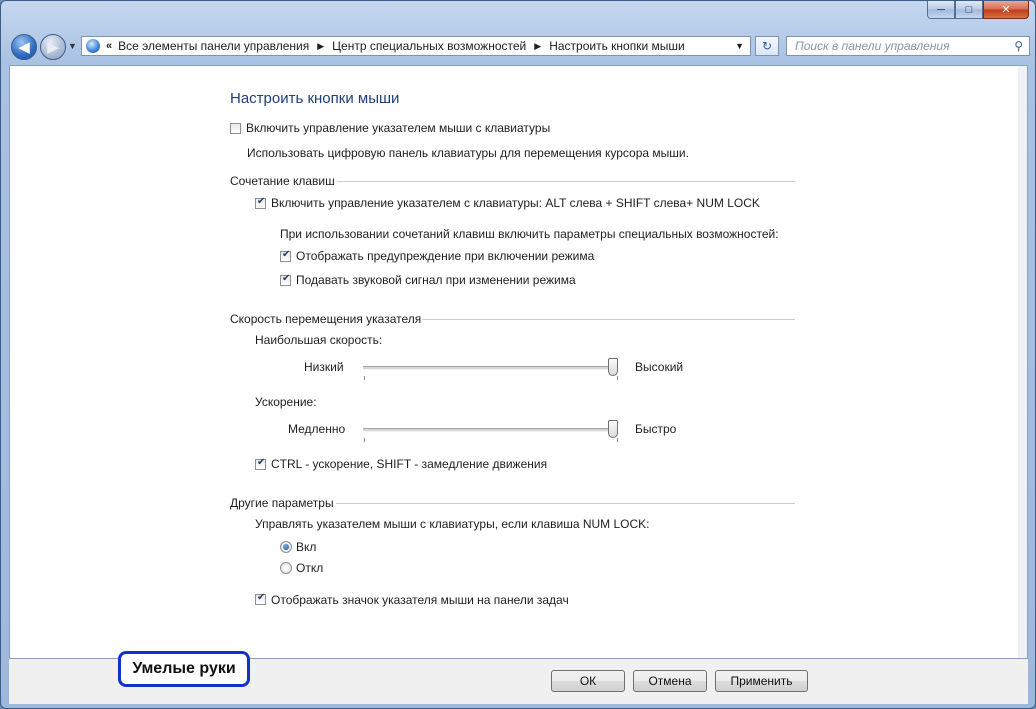  I want to click on ok-button: ОК, so click(588, 681).